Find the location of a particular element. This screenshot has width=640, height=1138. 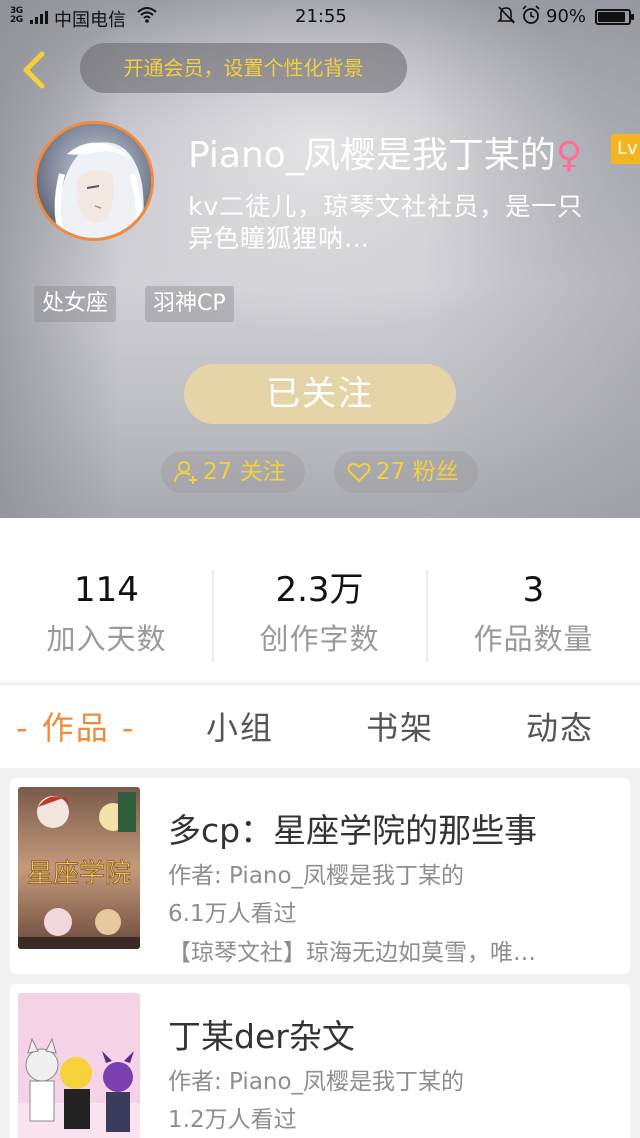

avatar-image is located at coordinates (94, 181).